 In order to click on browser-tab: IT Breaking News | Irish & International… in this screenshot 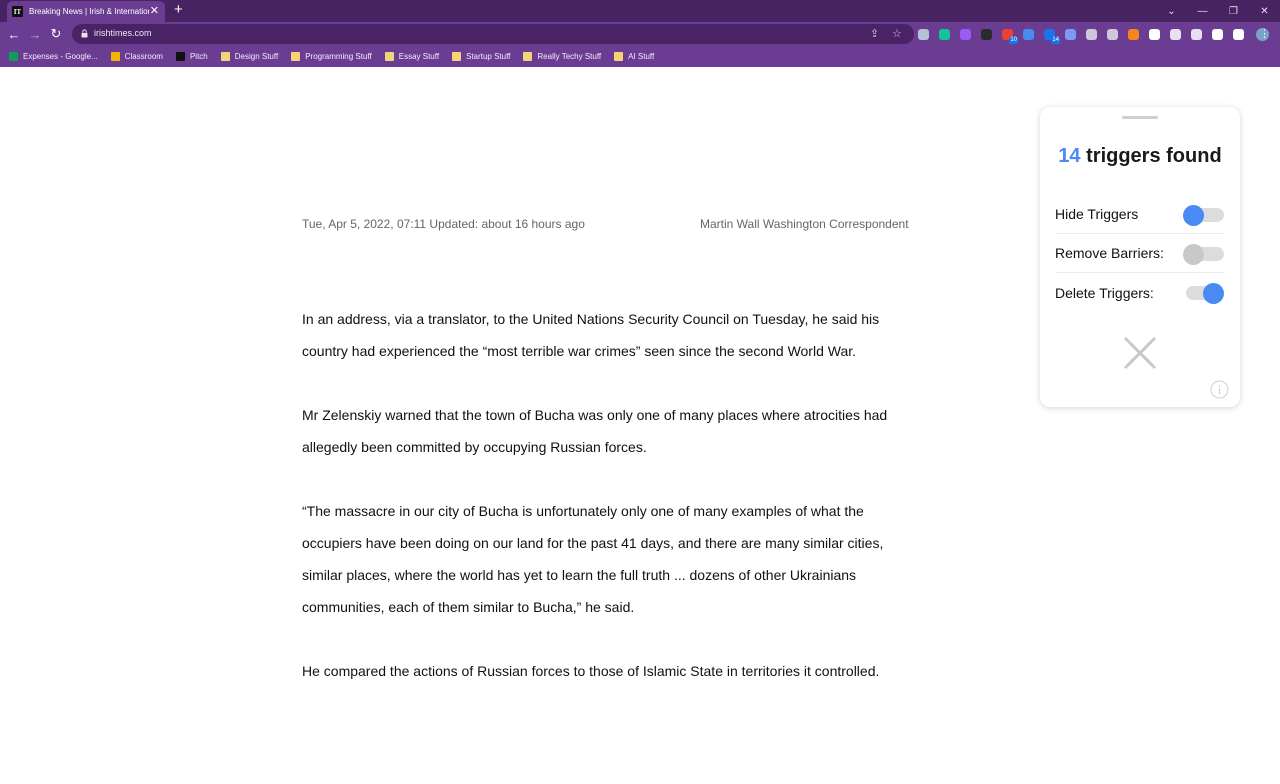, I will do `click(86, 11)`.